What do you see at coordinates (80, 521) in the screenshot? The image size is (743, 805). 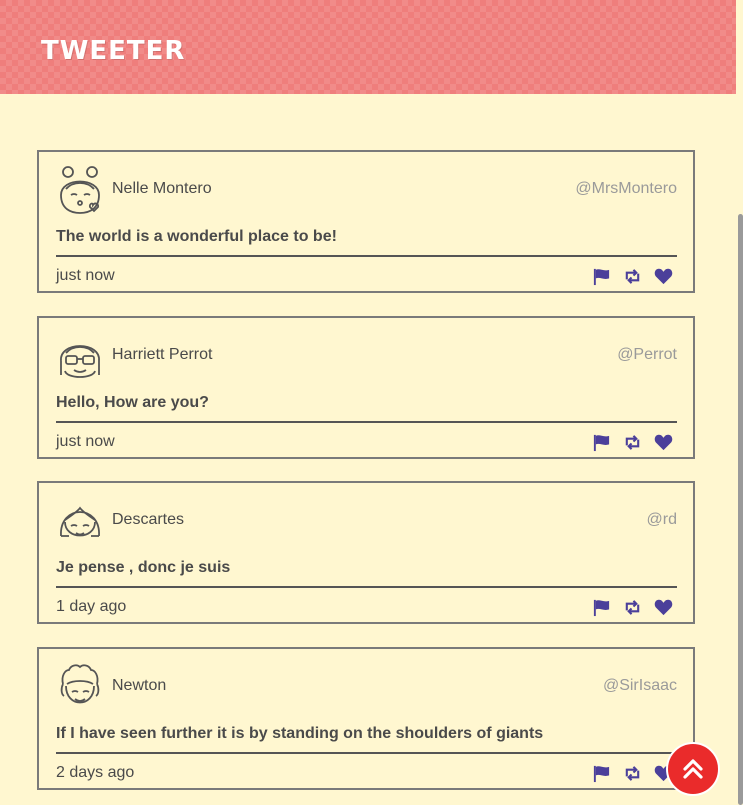 I see `bob-hair-avatar-icon` at bounding box center [80, 521].